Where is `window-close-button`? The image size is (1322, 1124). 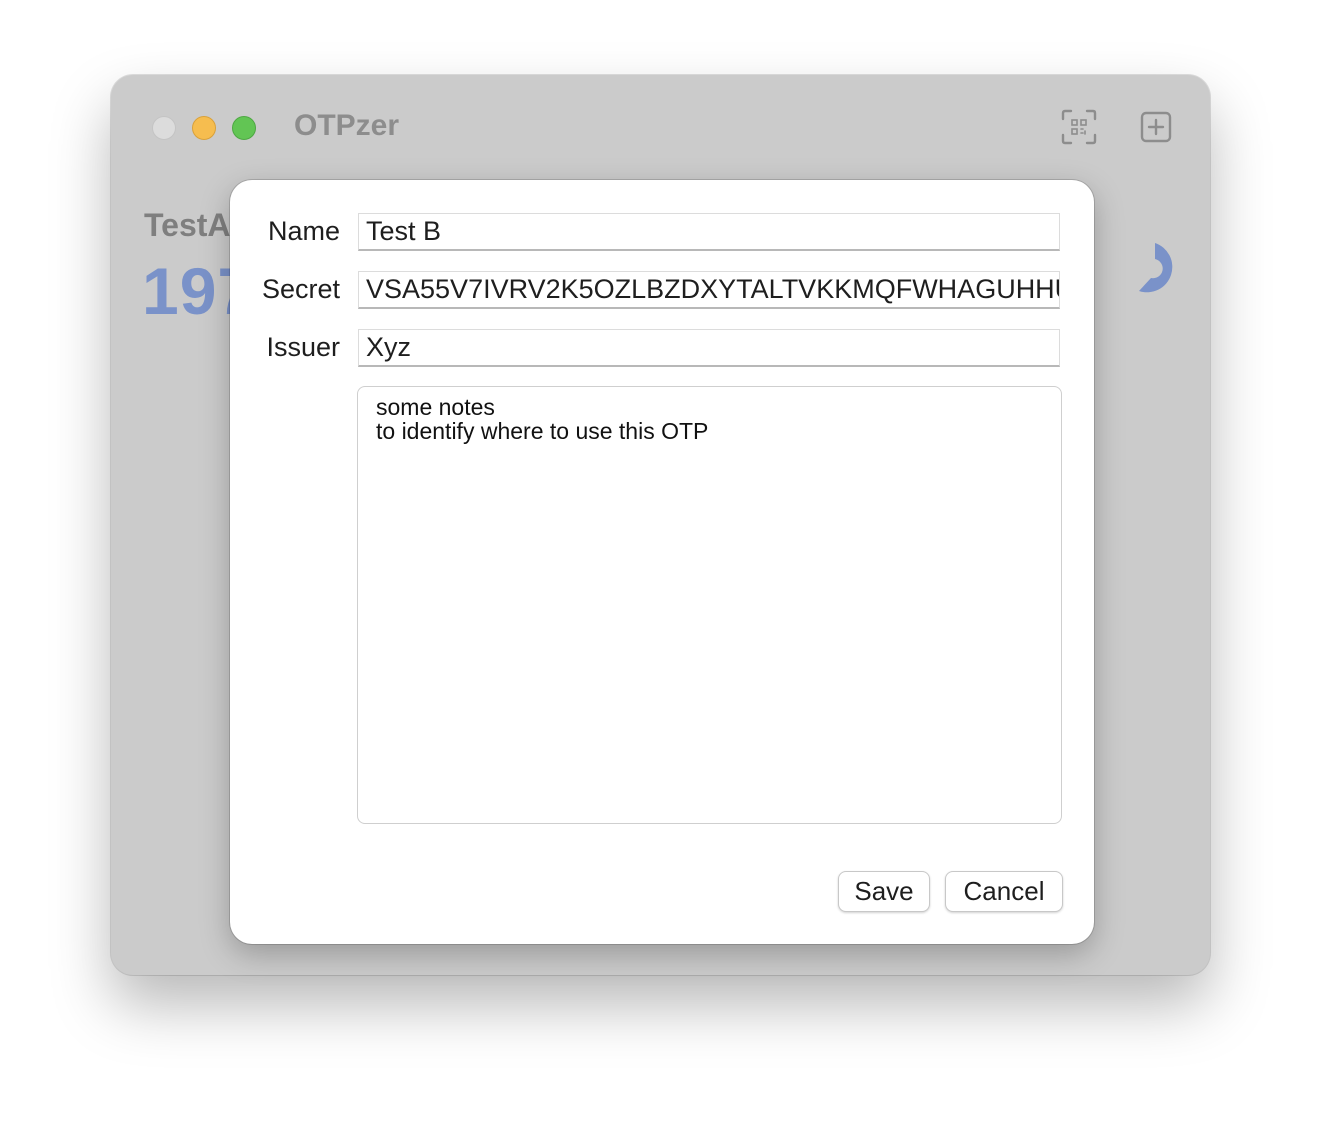 window-close-button is located at coordinates (164, 128).